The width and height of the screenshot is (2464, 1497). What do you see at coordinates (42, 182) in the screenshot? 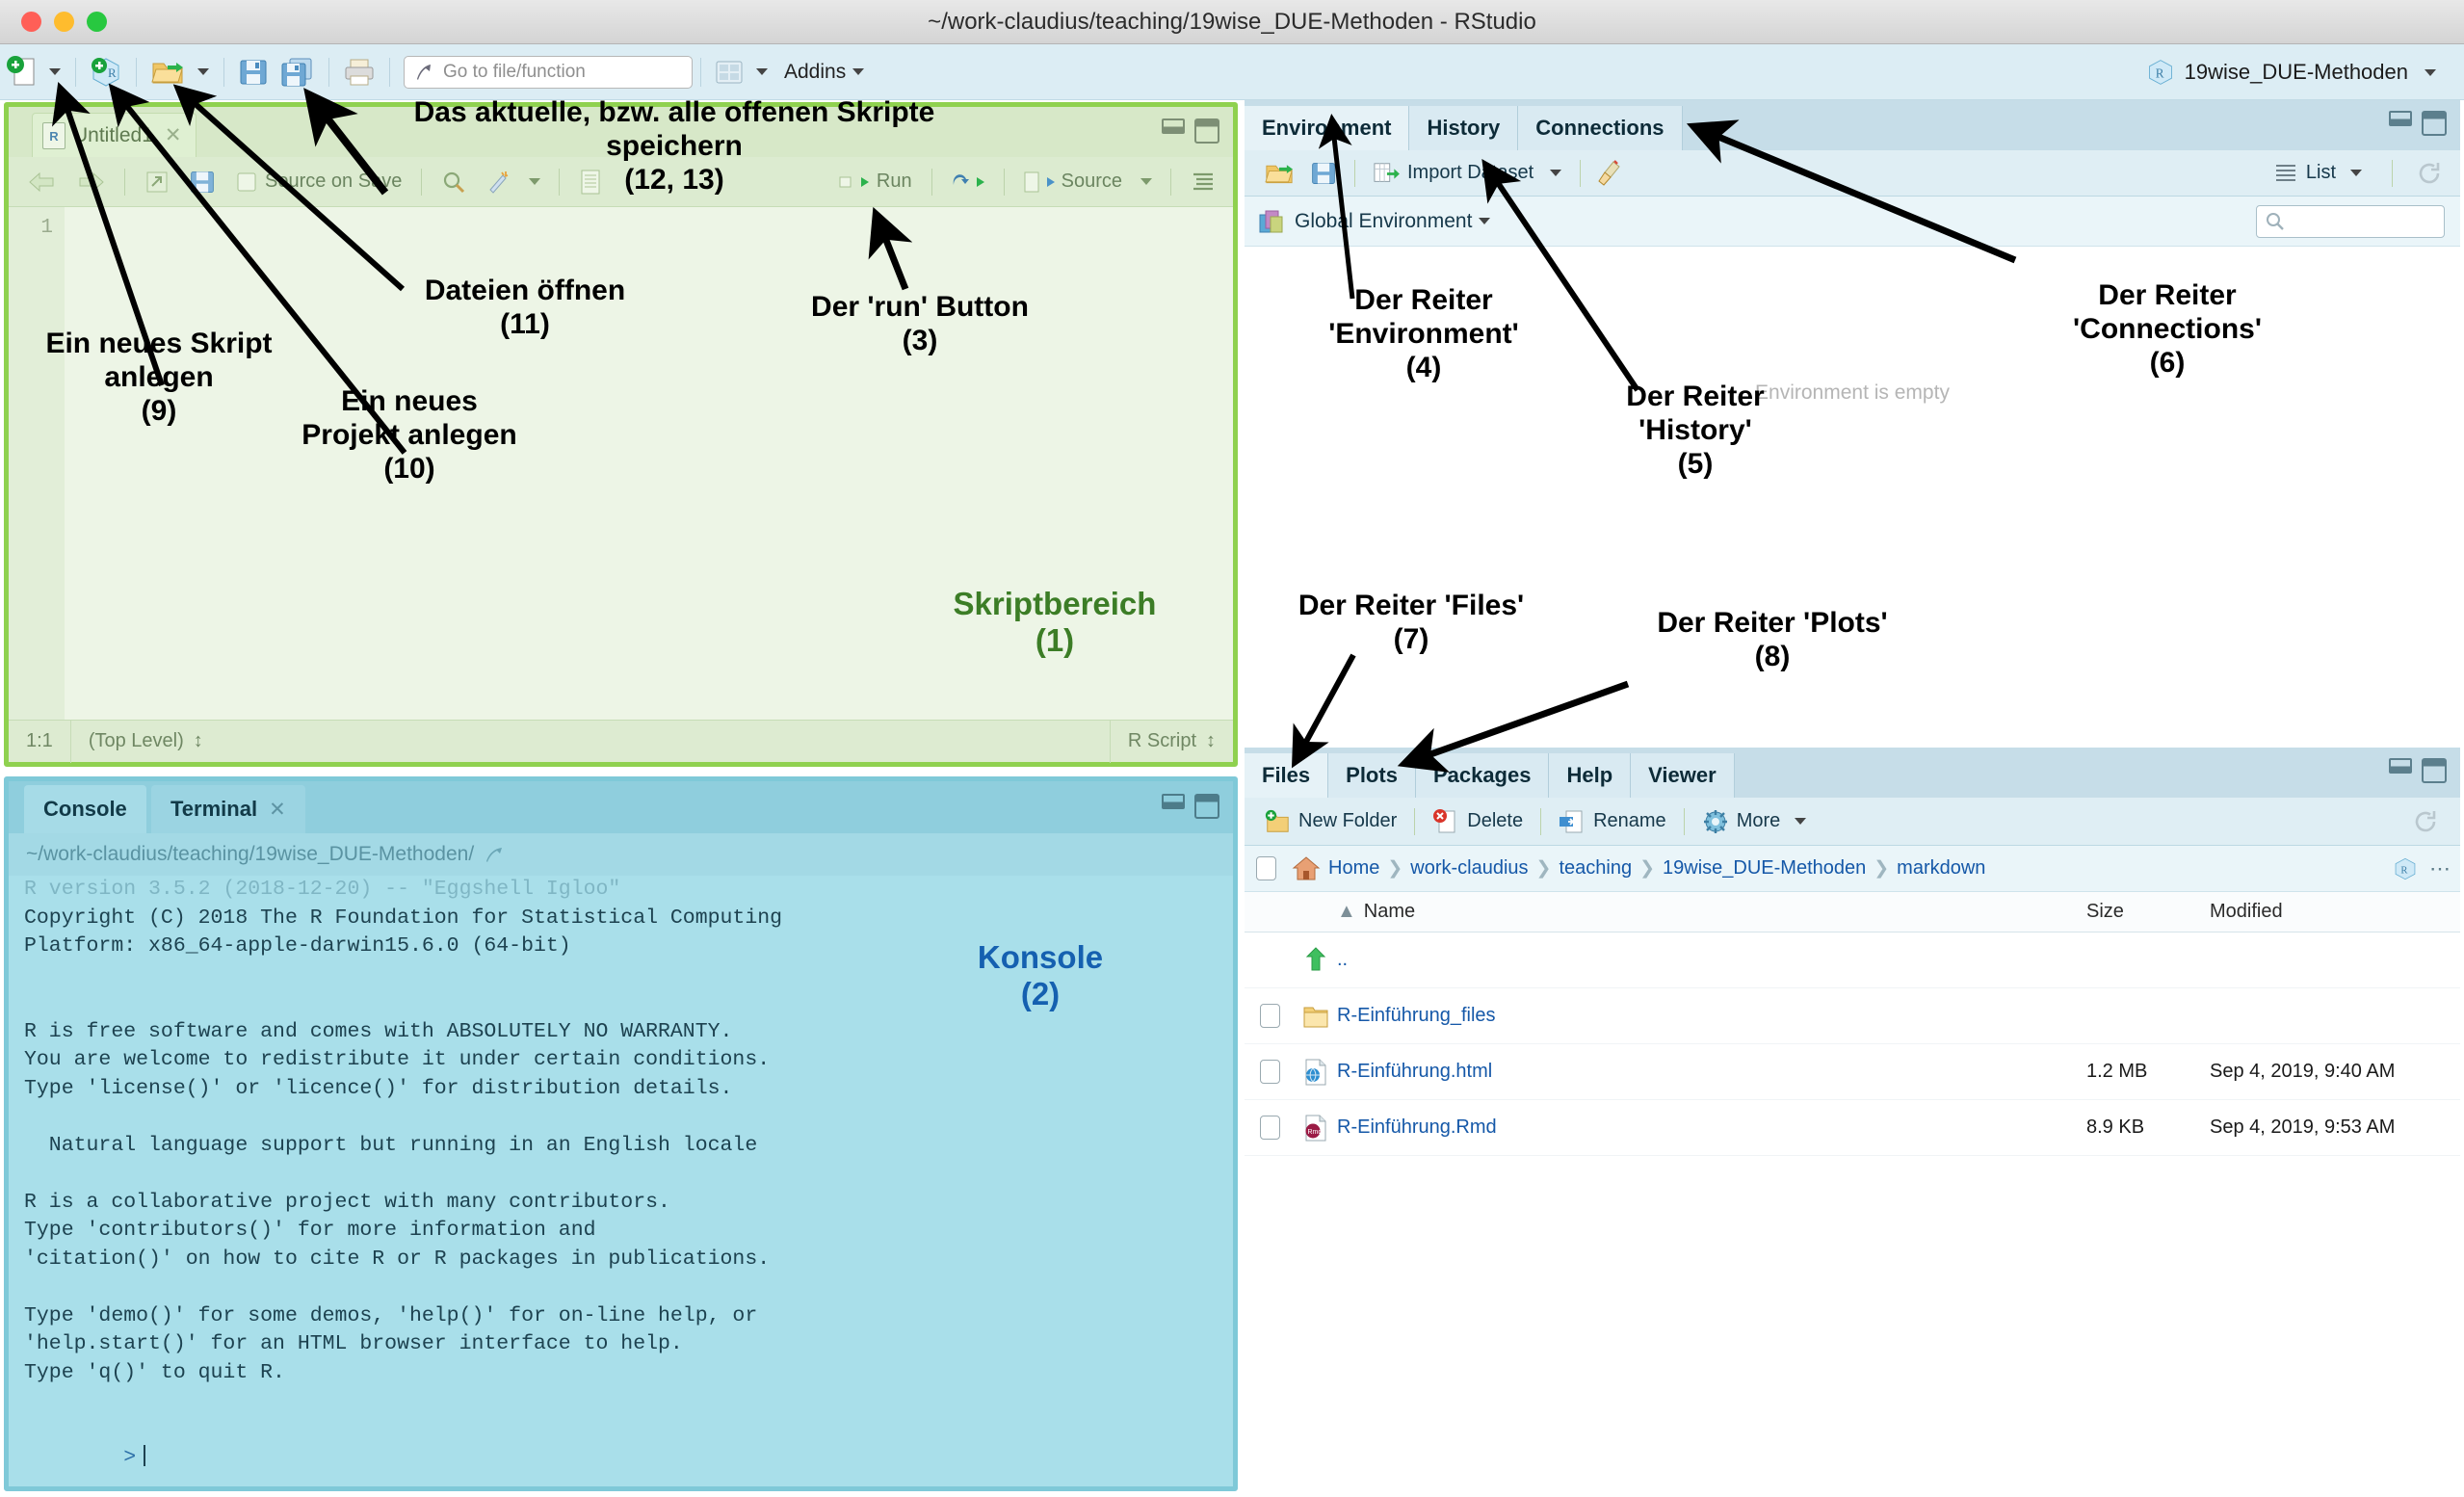
I see `source-back-button` at bounding box center [42, 182].